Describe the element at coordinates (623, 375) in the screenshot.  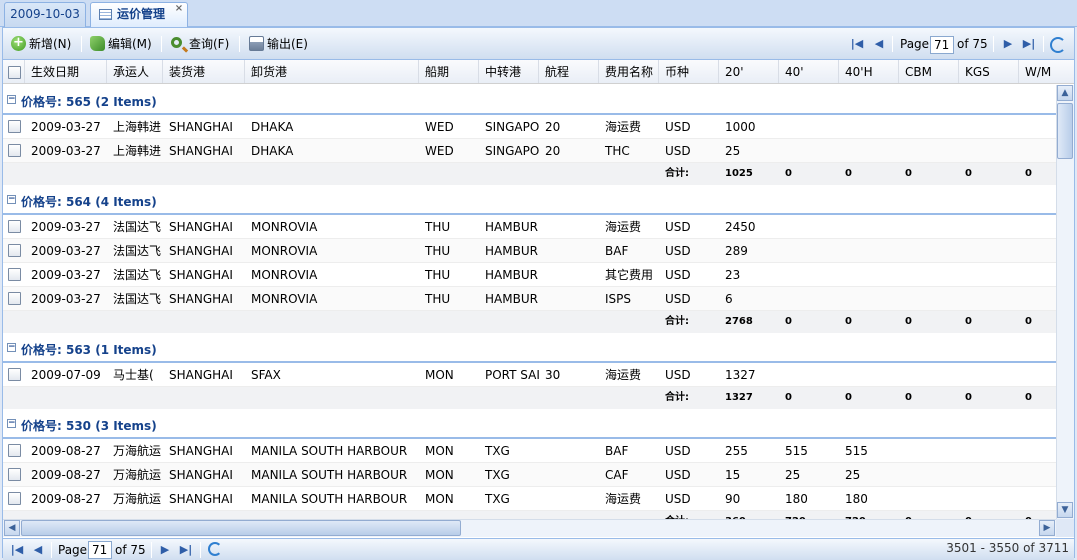
I see `table-cell: 海运费` at that location.